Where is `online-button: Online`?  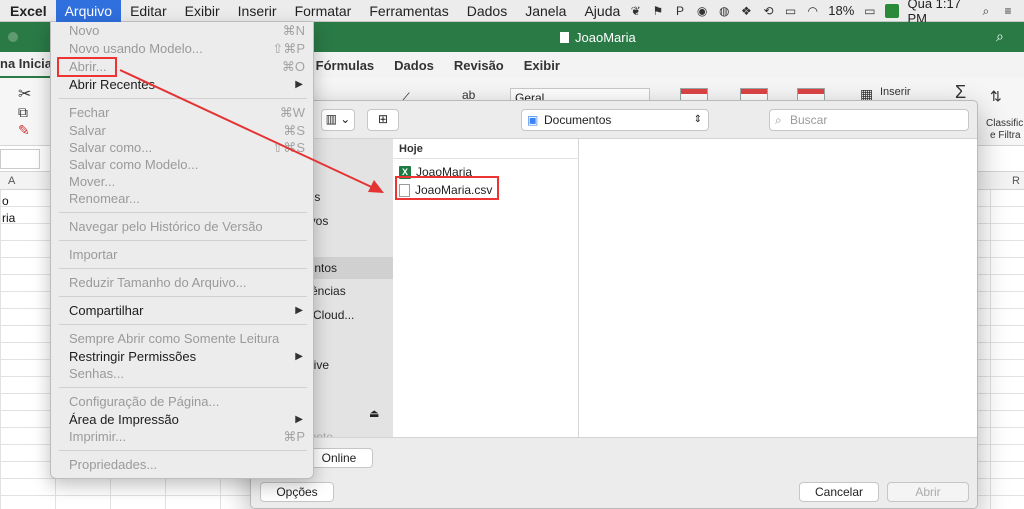 online-button: Online is located at coordinates (339, 458).